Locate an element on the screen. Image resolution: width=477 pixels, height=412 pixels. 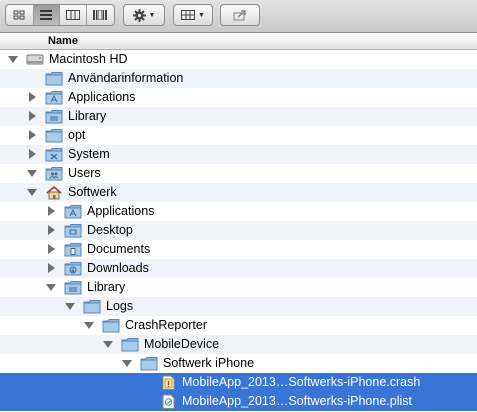
file-name-label: Users is located at coordinates (84, 173).